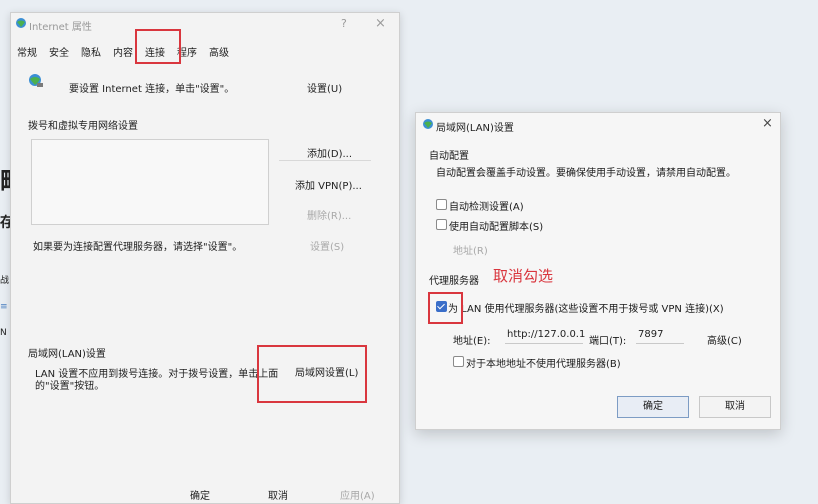  What do you see at coordinates (325, 160) in the screenshot?
I see `divider` at bounding box center [325, 160].